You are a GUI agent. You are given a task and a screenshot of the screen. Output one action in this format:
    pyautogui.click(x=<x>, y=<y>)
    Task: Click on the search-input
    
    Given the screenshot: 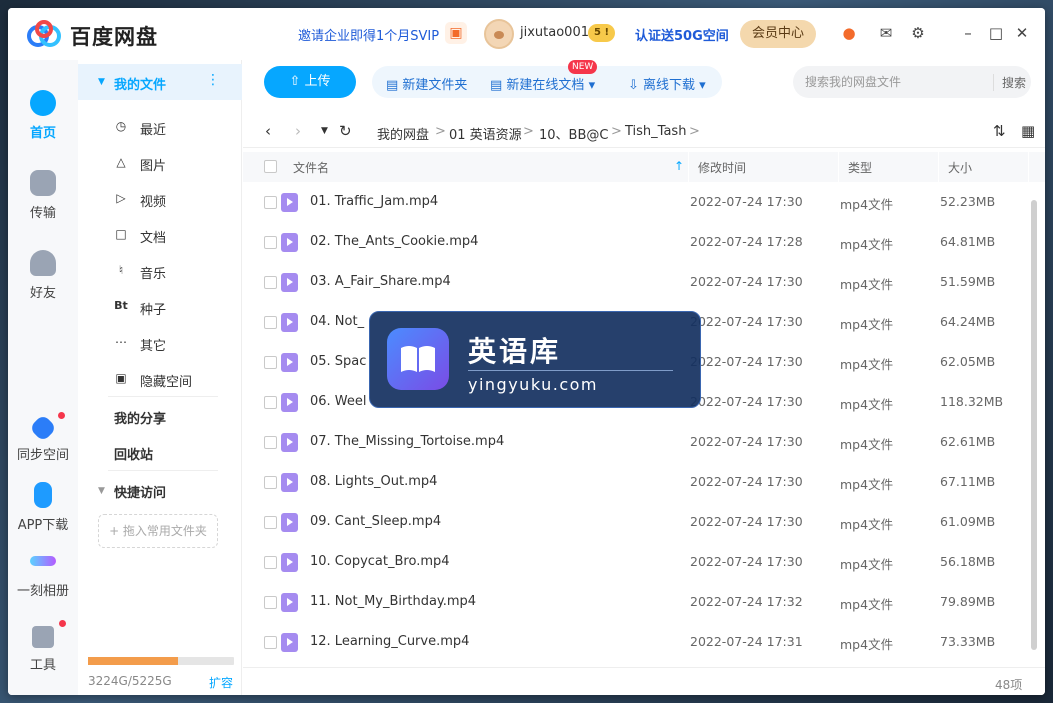 What is the action you would take?
    pyautogui.click(x=895, y=82)
    